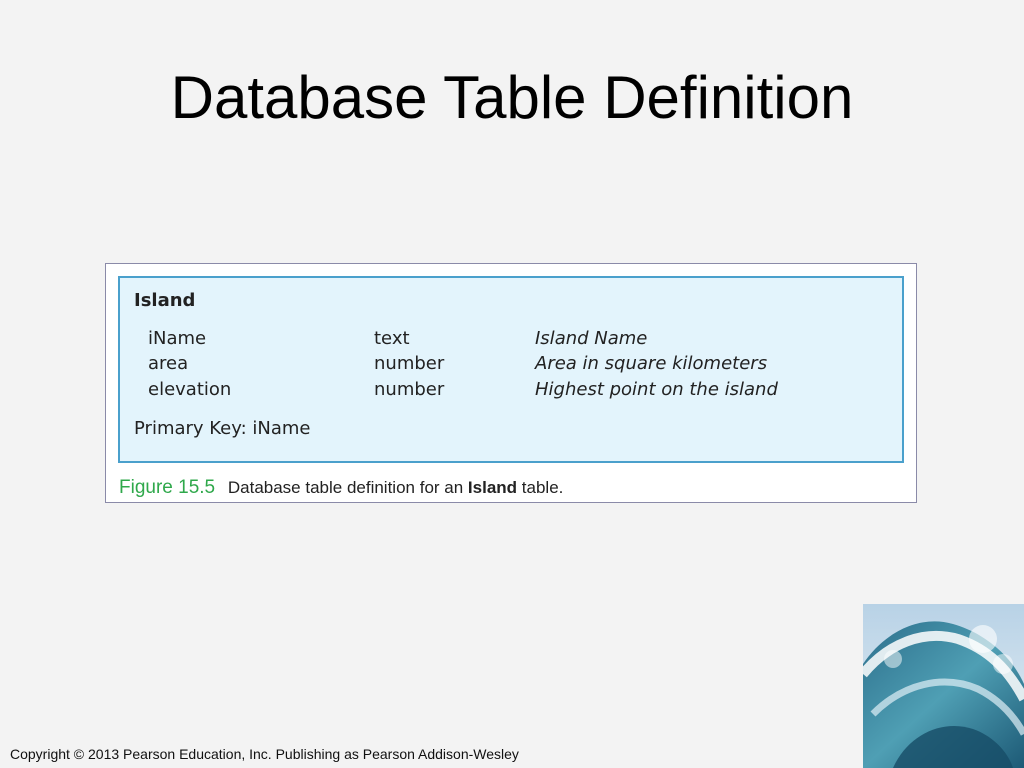  I want to click on field-name: elevation, so click(190, 389).